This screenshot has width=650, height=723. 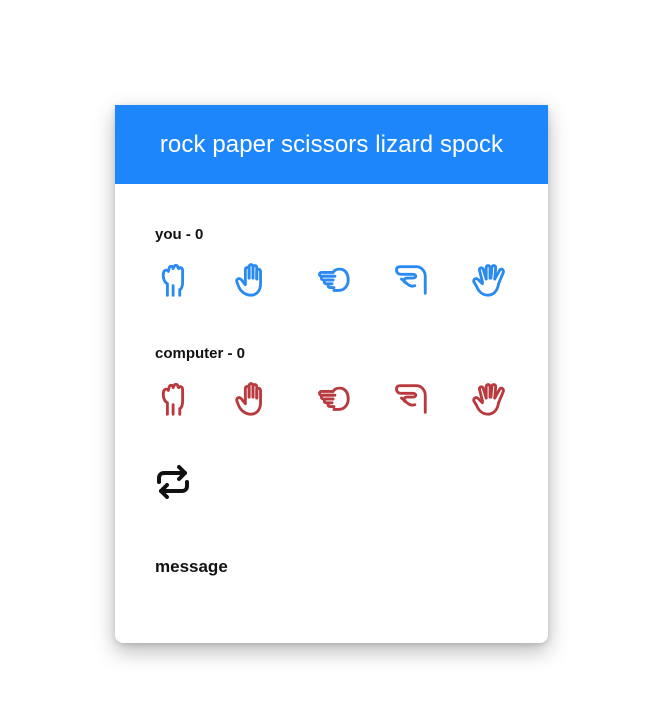 I want to click on player-paper-button, so click(x=252, y=280).